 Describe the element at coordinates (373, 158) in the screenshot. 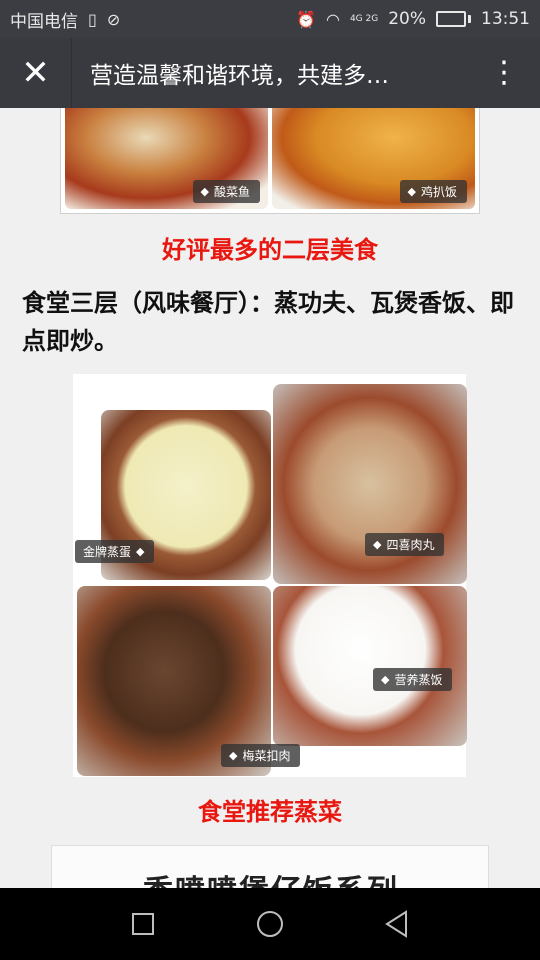

I see `chicken-rice-photo: ◆ 鸡扒饭` at that location.